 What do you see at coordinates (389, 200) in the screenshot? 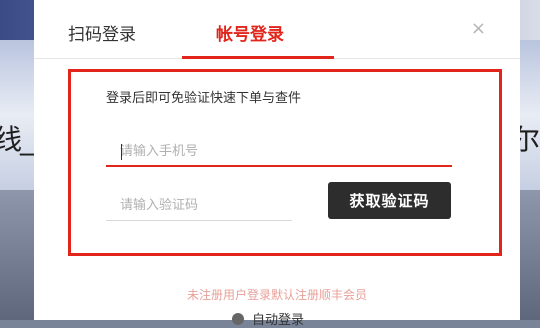
I see `get-code-button: 获取验证码` at bounding box center [389, 200].